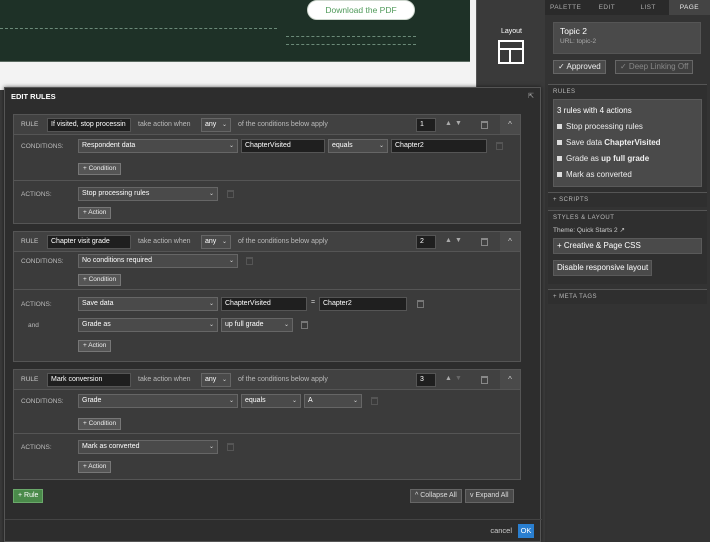 The image size is (710, 542). Describe the element at coordinates (89, 242) in the screenshot. I see `rule-name-input: Chapter visit grade` at that location.